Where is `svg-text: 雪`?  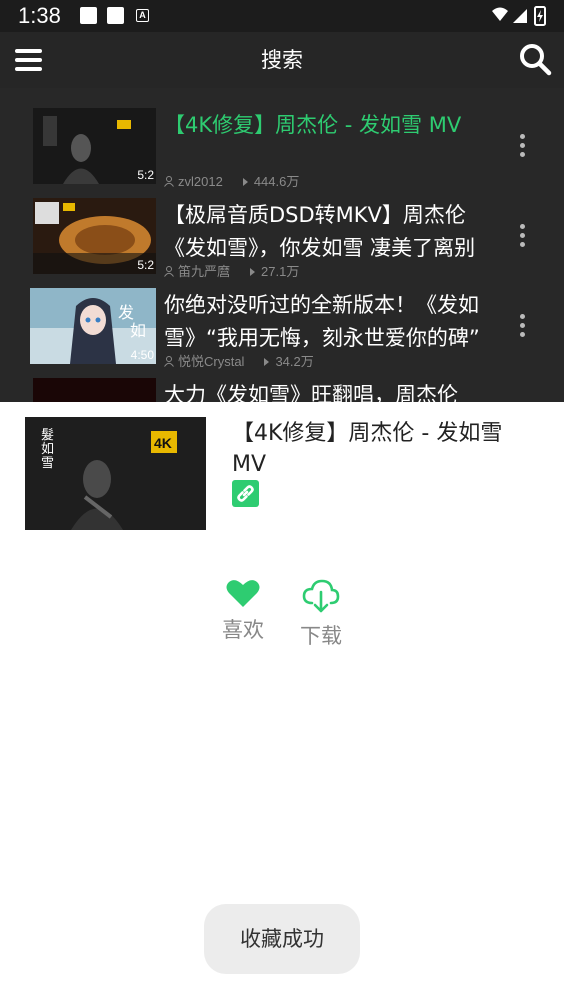 svg-text: 雪 is located at coordinates (47, 463).